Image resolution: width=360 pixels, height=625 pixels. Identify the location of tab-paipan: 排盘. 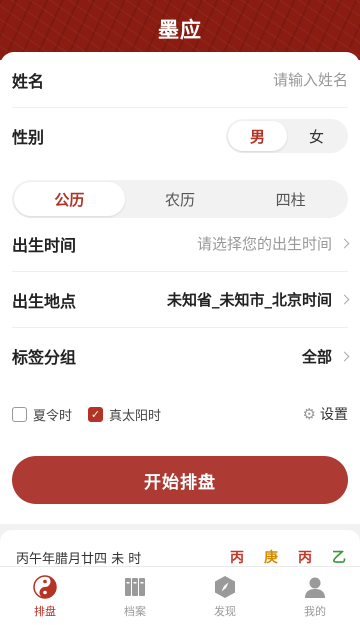
(45, 596).